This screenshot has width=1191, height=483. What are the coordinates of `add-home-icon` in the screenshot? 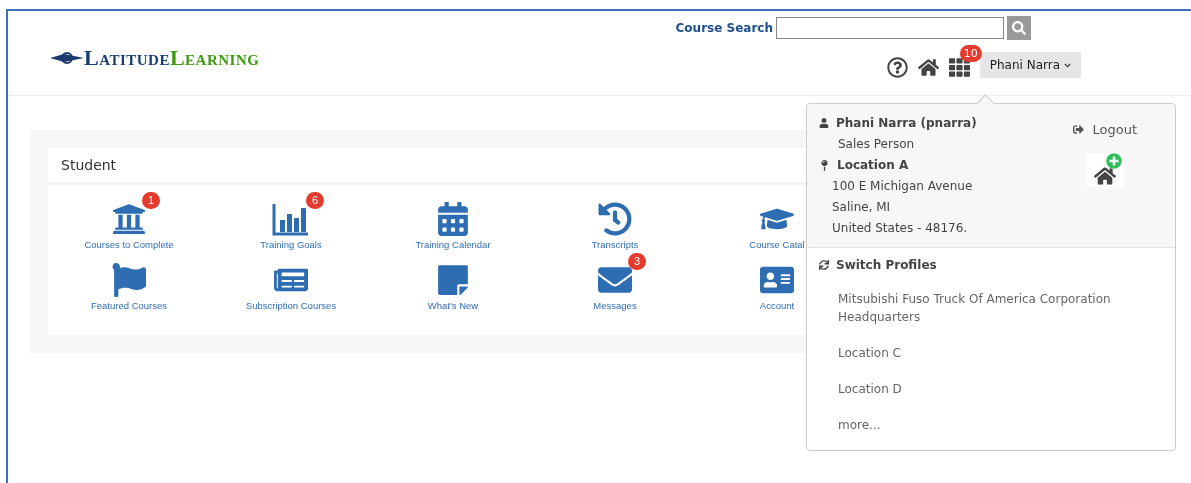 It's located at (1105, 170).